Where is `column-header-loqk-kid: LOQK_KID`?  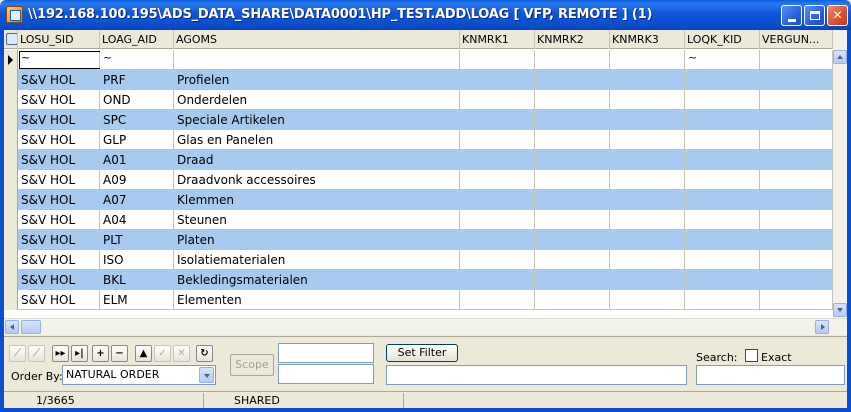 column-header-loqk-kid: LOQK_KID is located at coordinates (722, 39).